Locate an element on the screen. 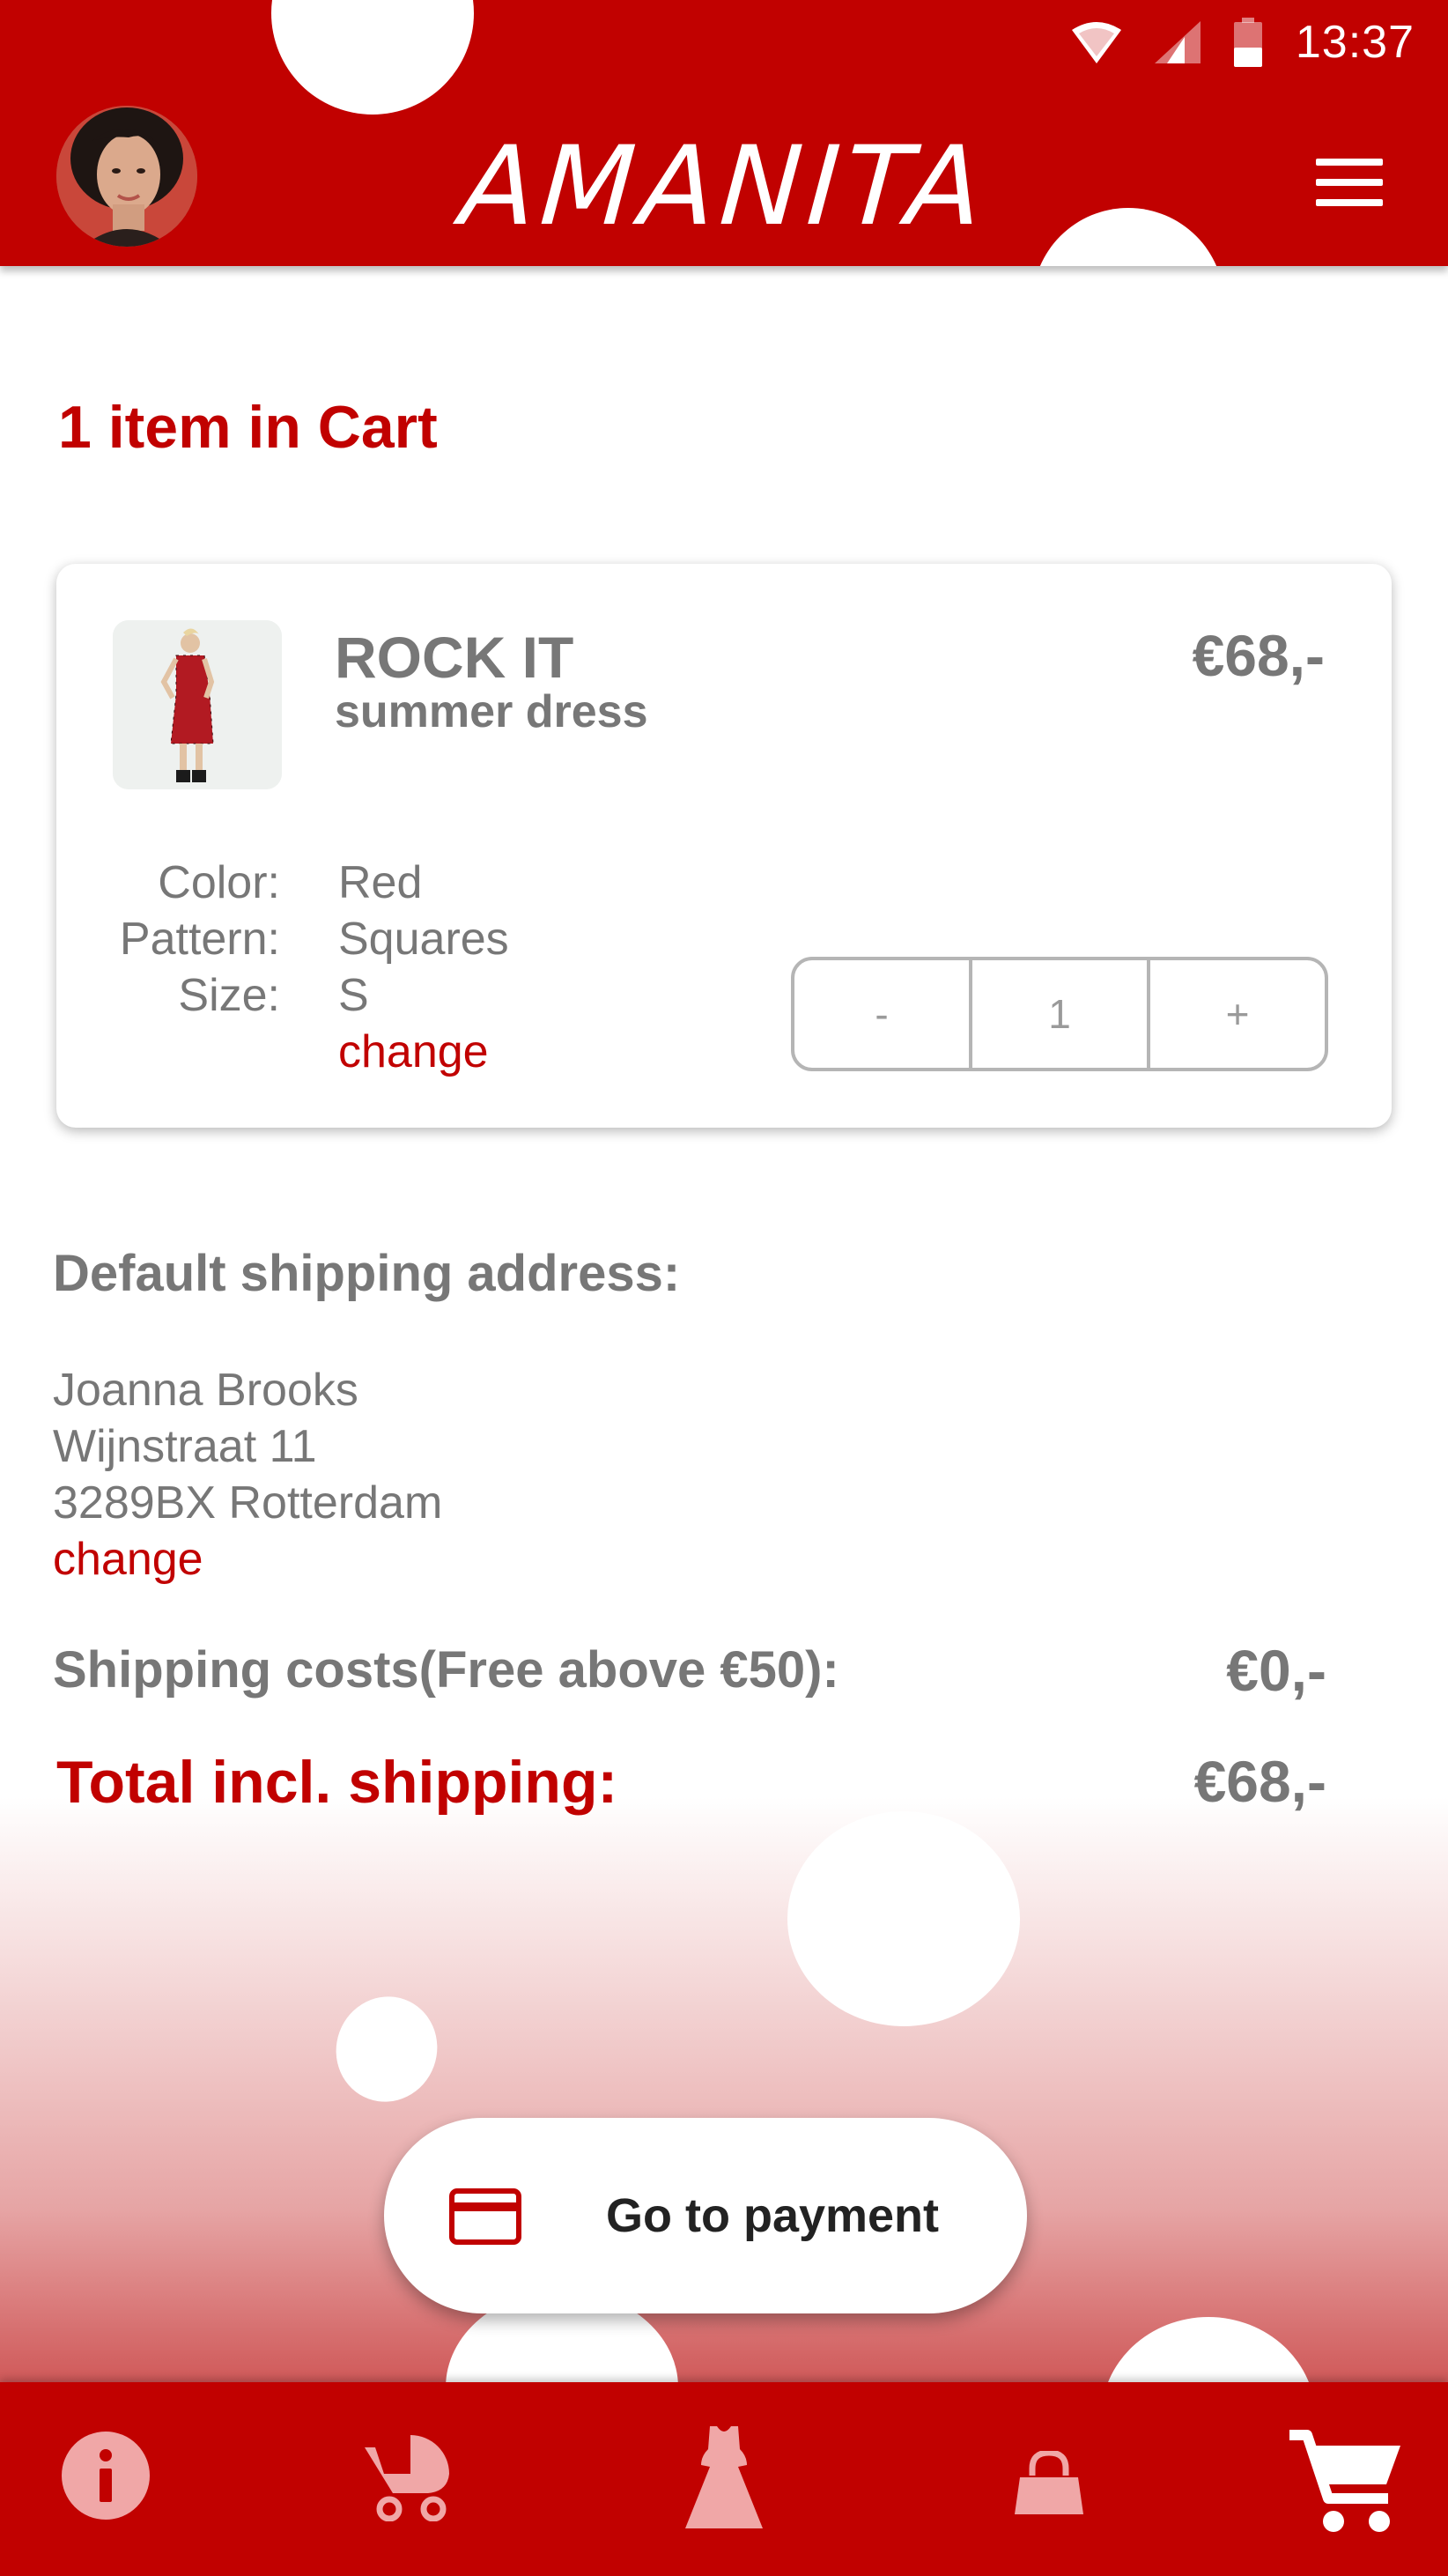 Image resolution: width=1448 pixels, height=2576 pixels. nav-clothing is located at coordinates (724, 2478).